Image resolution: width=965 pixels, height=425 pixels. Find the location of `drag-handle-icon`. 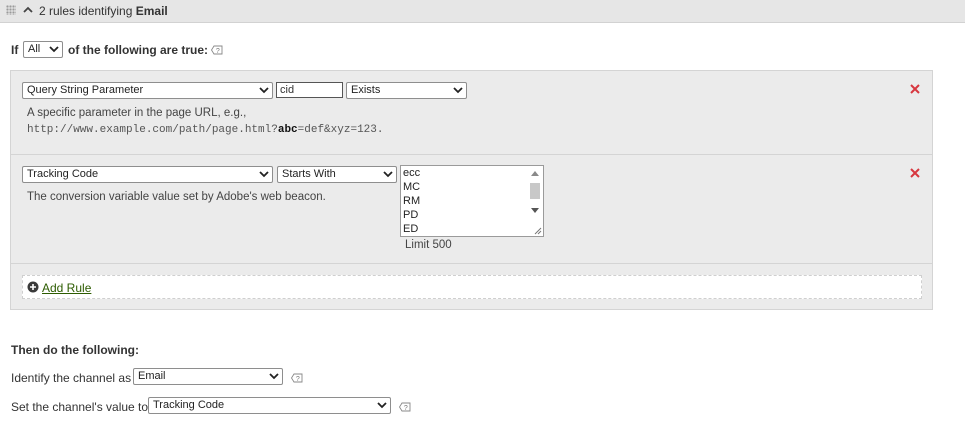

drag-handle-icon is located at coordinates (11, 10).